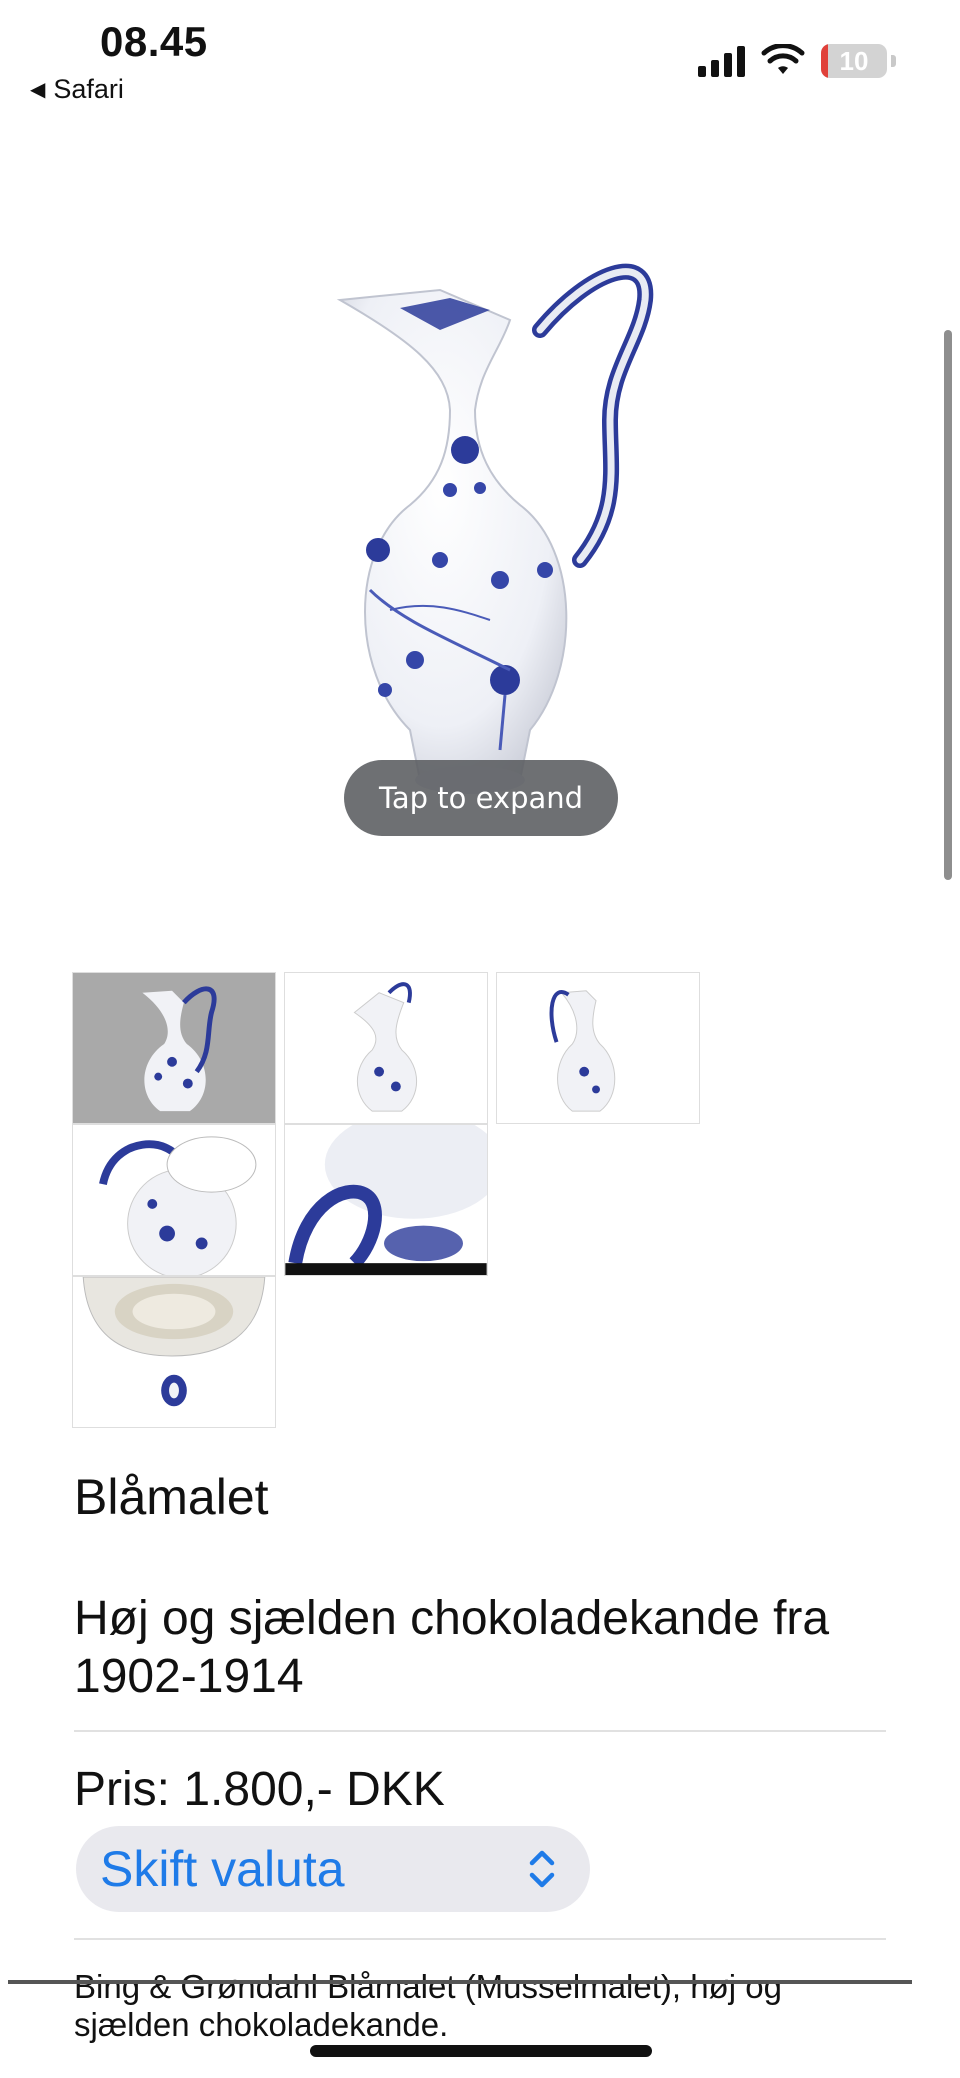  What do you see at coordinates (174, 1352) in the screenshot?
I see `thumbnail-base-stamp` at bounding box center [174, 1352].